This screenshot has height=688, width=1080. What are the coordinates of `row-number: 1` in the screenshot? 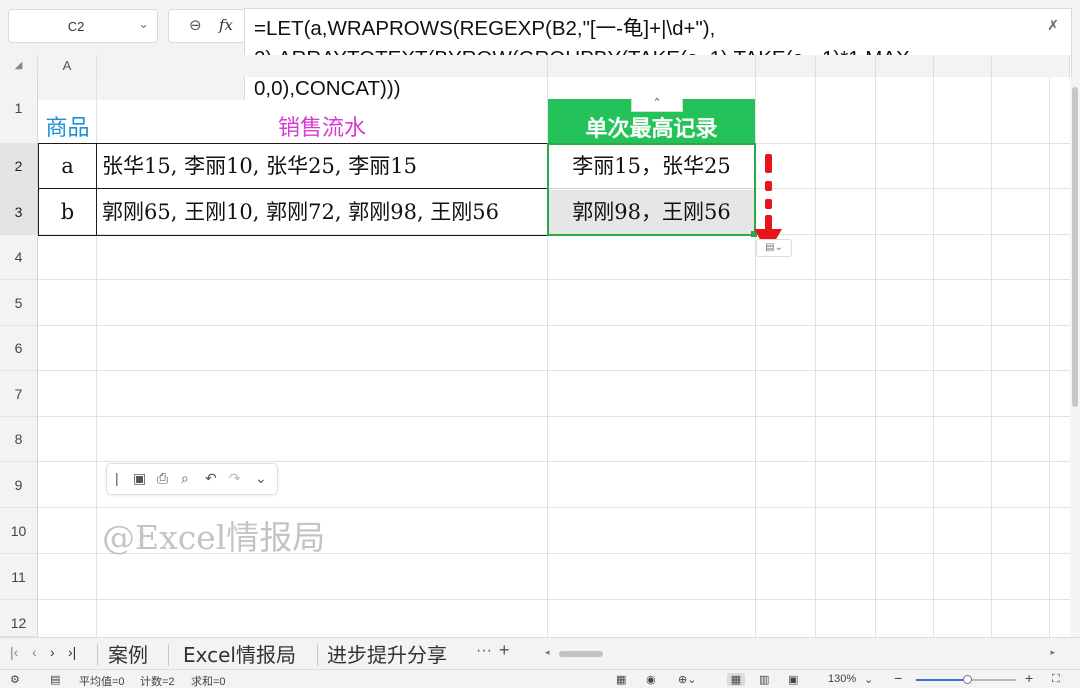 It's located at (18, 108).